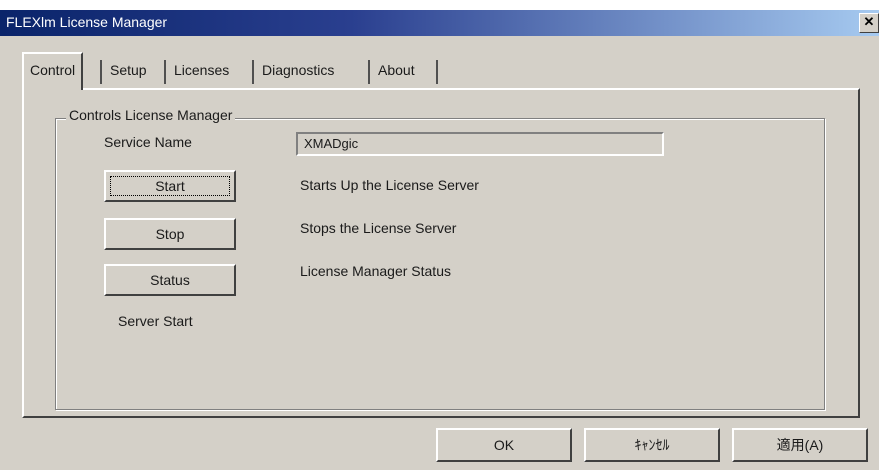  Describe the element at coordinates (87, 22) in the screenshot. I see `window-title: FLEXlm License Manager` at that location.